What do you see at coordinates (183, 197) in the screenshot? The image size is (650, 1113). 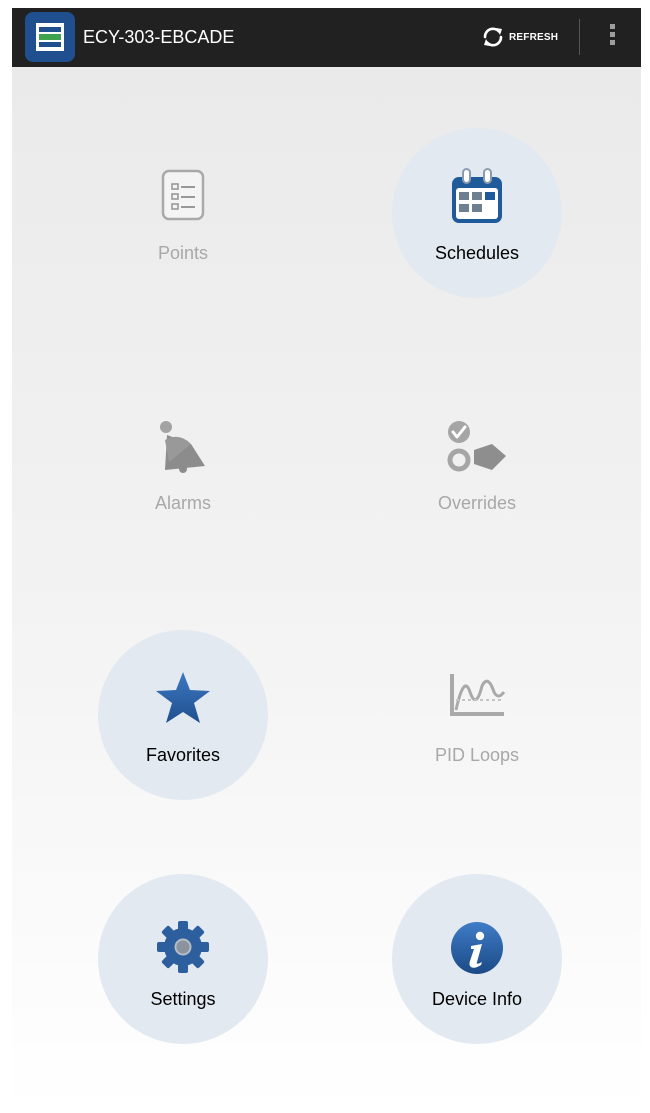 I see `checklist-icon` at bounding box center [183, 197].